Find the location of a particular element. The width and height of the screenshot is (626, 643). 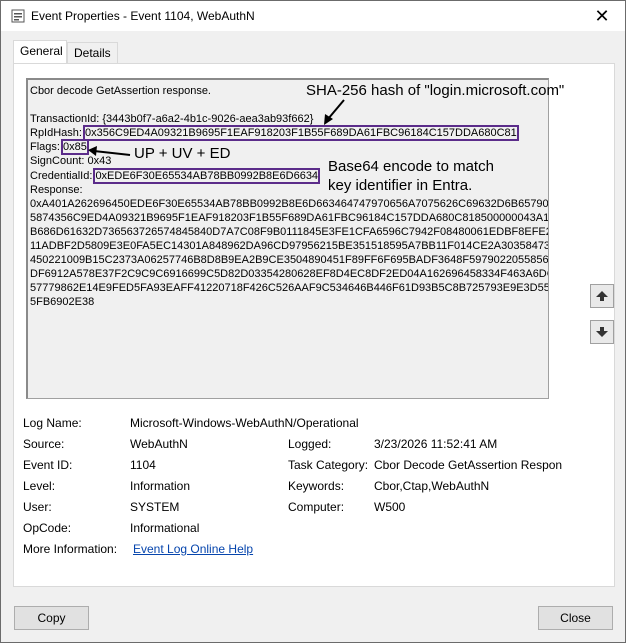

scroll-up-button is located at coordinates (602, 296).